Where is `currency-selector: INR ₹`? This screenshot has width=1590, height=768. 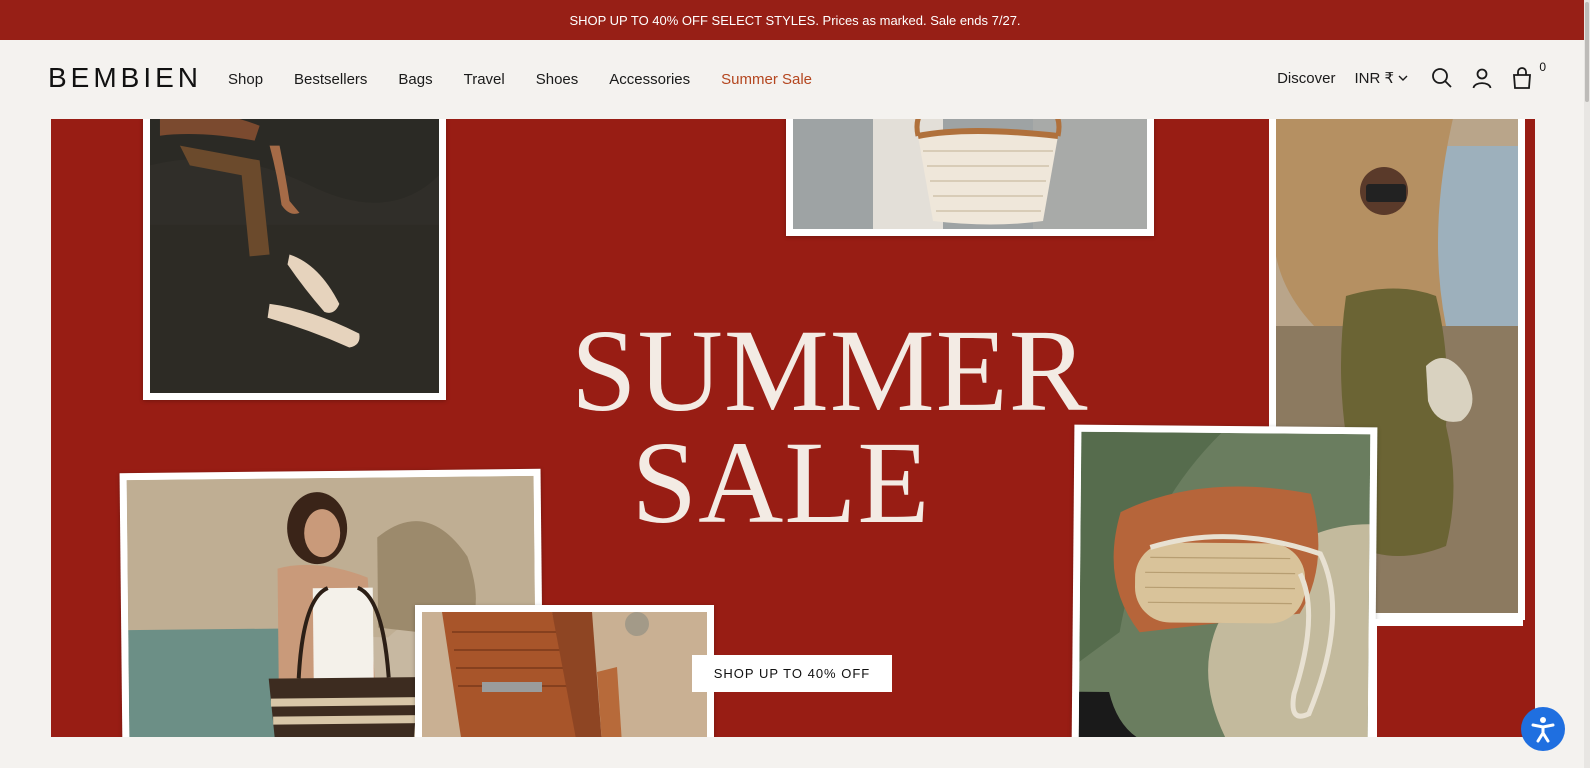
currency-selector: INR ₹ is located at coordinates (1381, 78).